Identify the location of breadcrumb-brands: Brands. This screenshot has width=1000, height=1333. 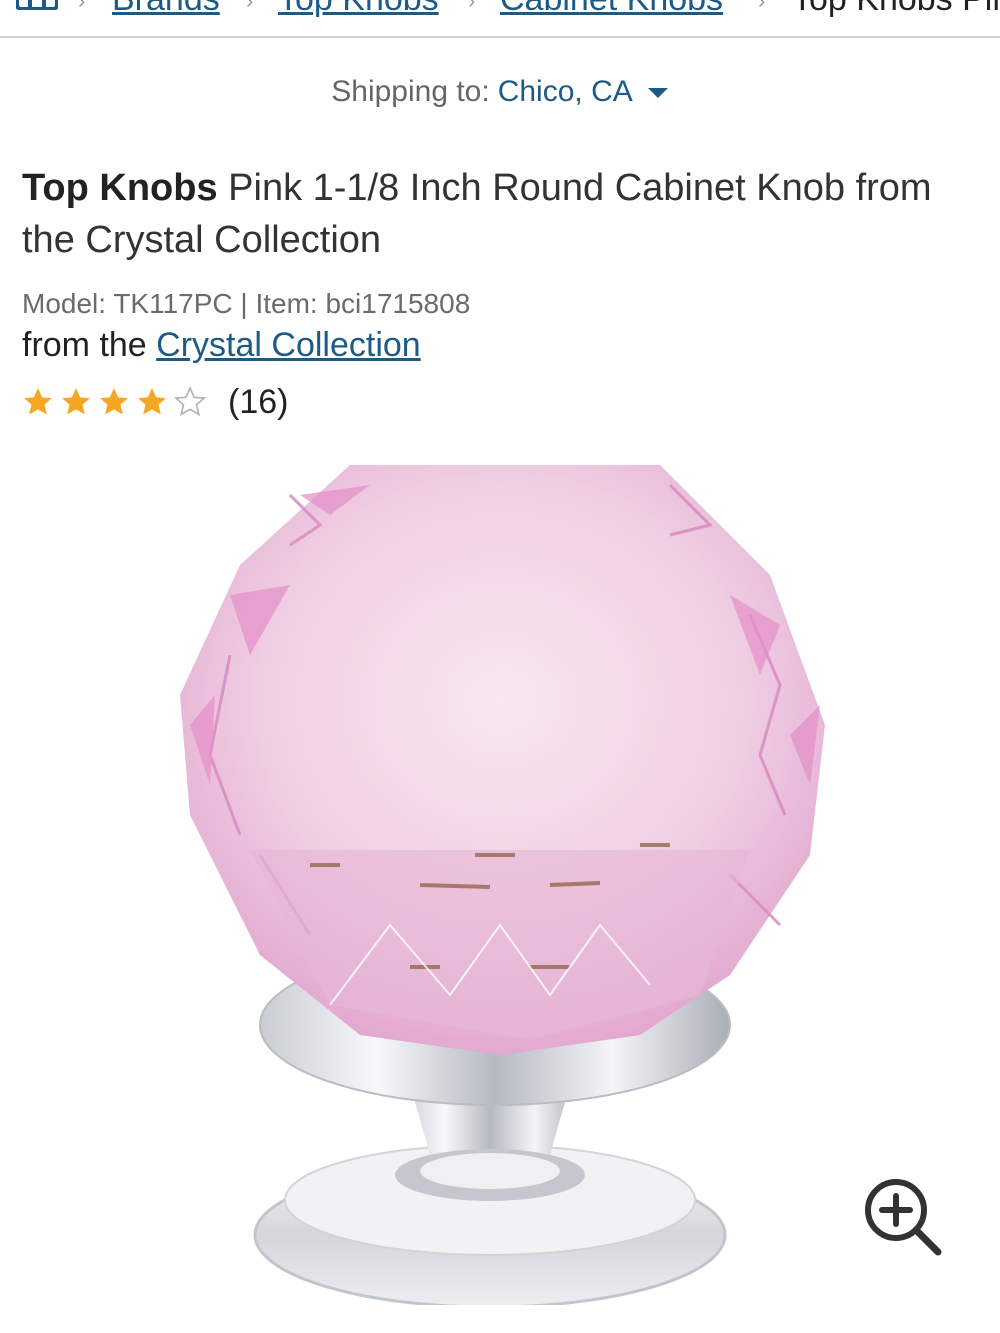
(166, 8).